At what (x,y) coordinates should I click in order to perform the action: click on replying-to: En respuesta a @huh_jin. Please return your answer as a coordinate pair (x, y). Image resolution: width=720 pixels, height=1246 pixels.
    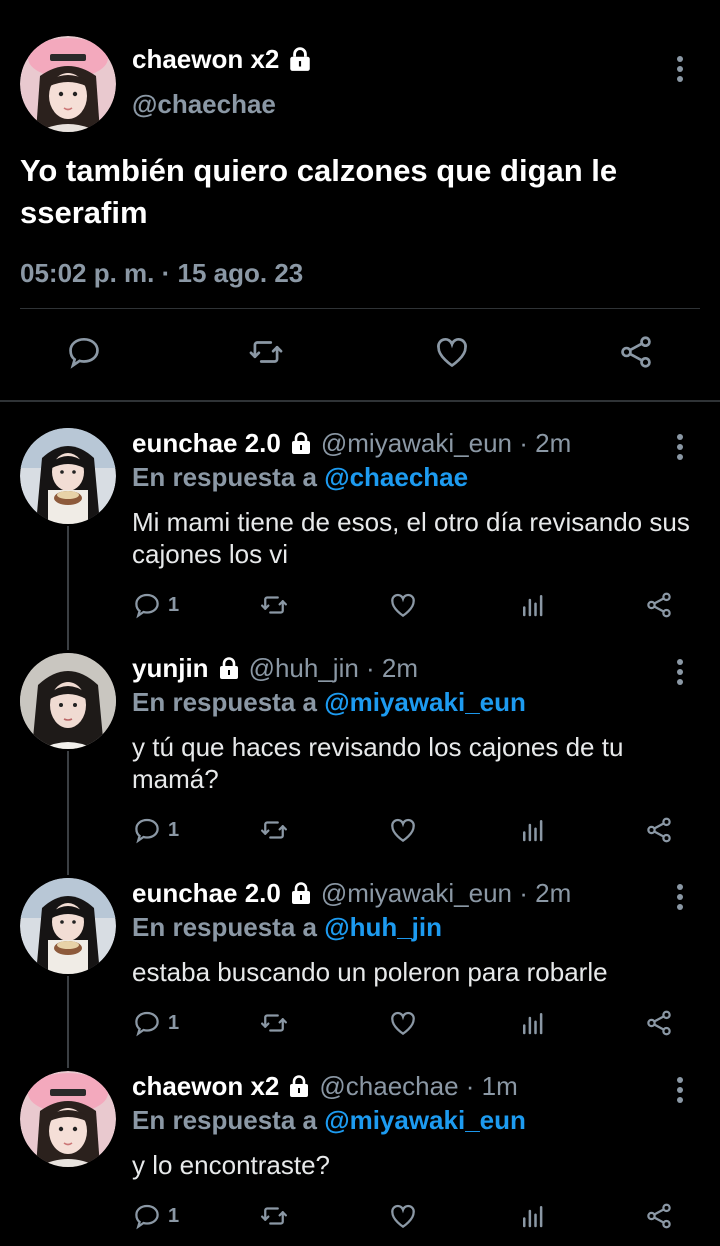
    Looking at the image, I should click on (287, 927).